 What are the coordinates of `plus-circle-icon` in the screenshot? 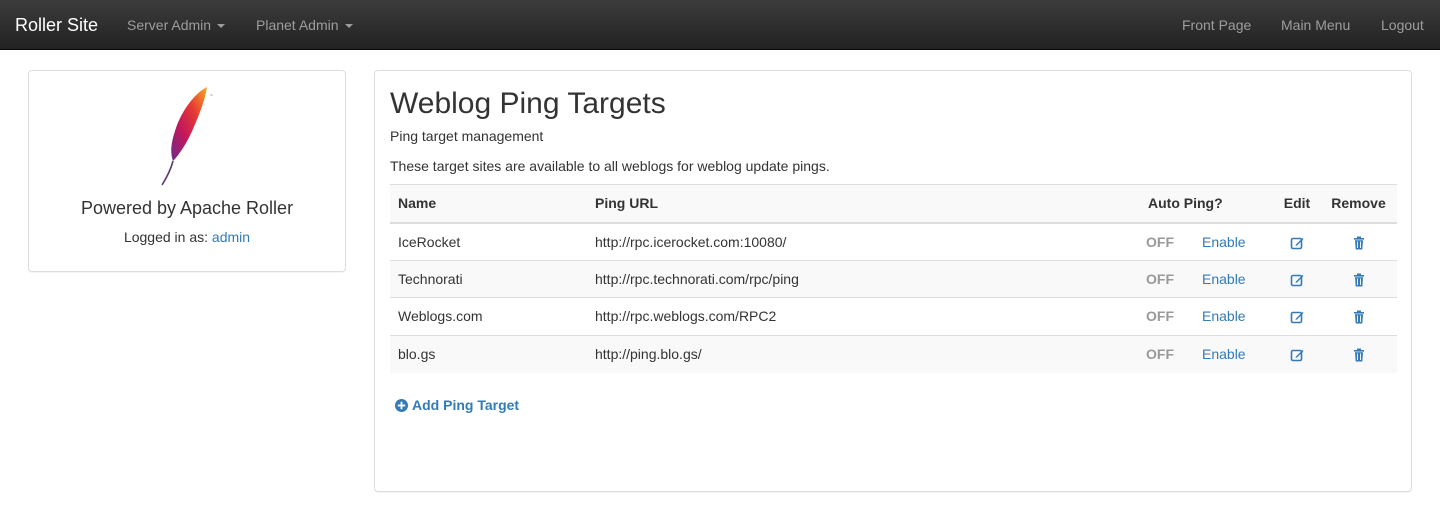 It's located at (401, 405).